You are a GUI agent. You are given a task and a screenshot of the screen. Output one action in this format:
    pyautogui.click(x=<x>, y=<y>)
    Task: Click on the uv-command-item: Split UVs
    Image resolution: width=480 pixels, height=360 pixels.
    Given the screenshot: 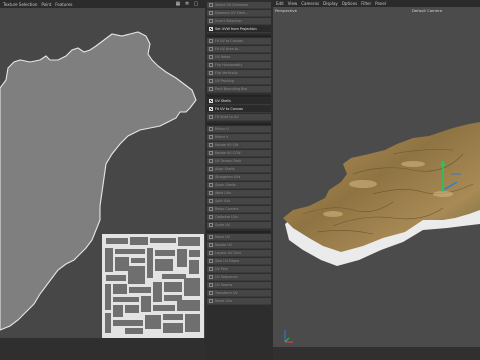 What is the action you would take?
    pyautogui.click(x=239, y=201)
    